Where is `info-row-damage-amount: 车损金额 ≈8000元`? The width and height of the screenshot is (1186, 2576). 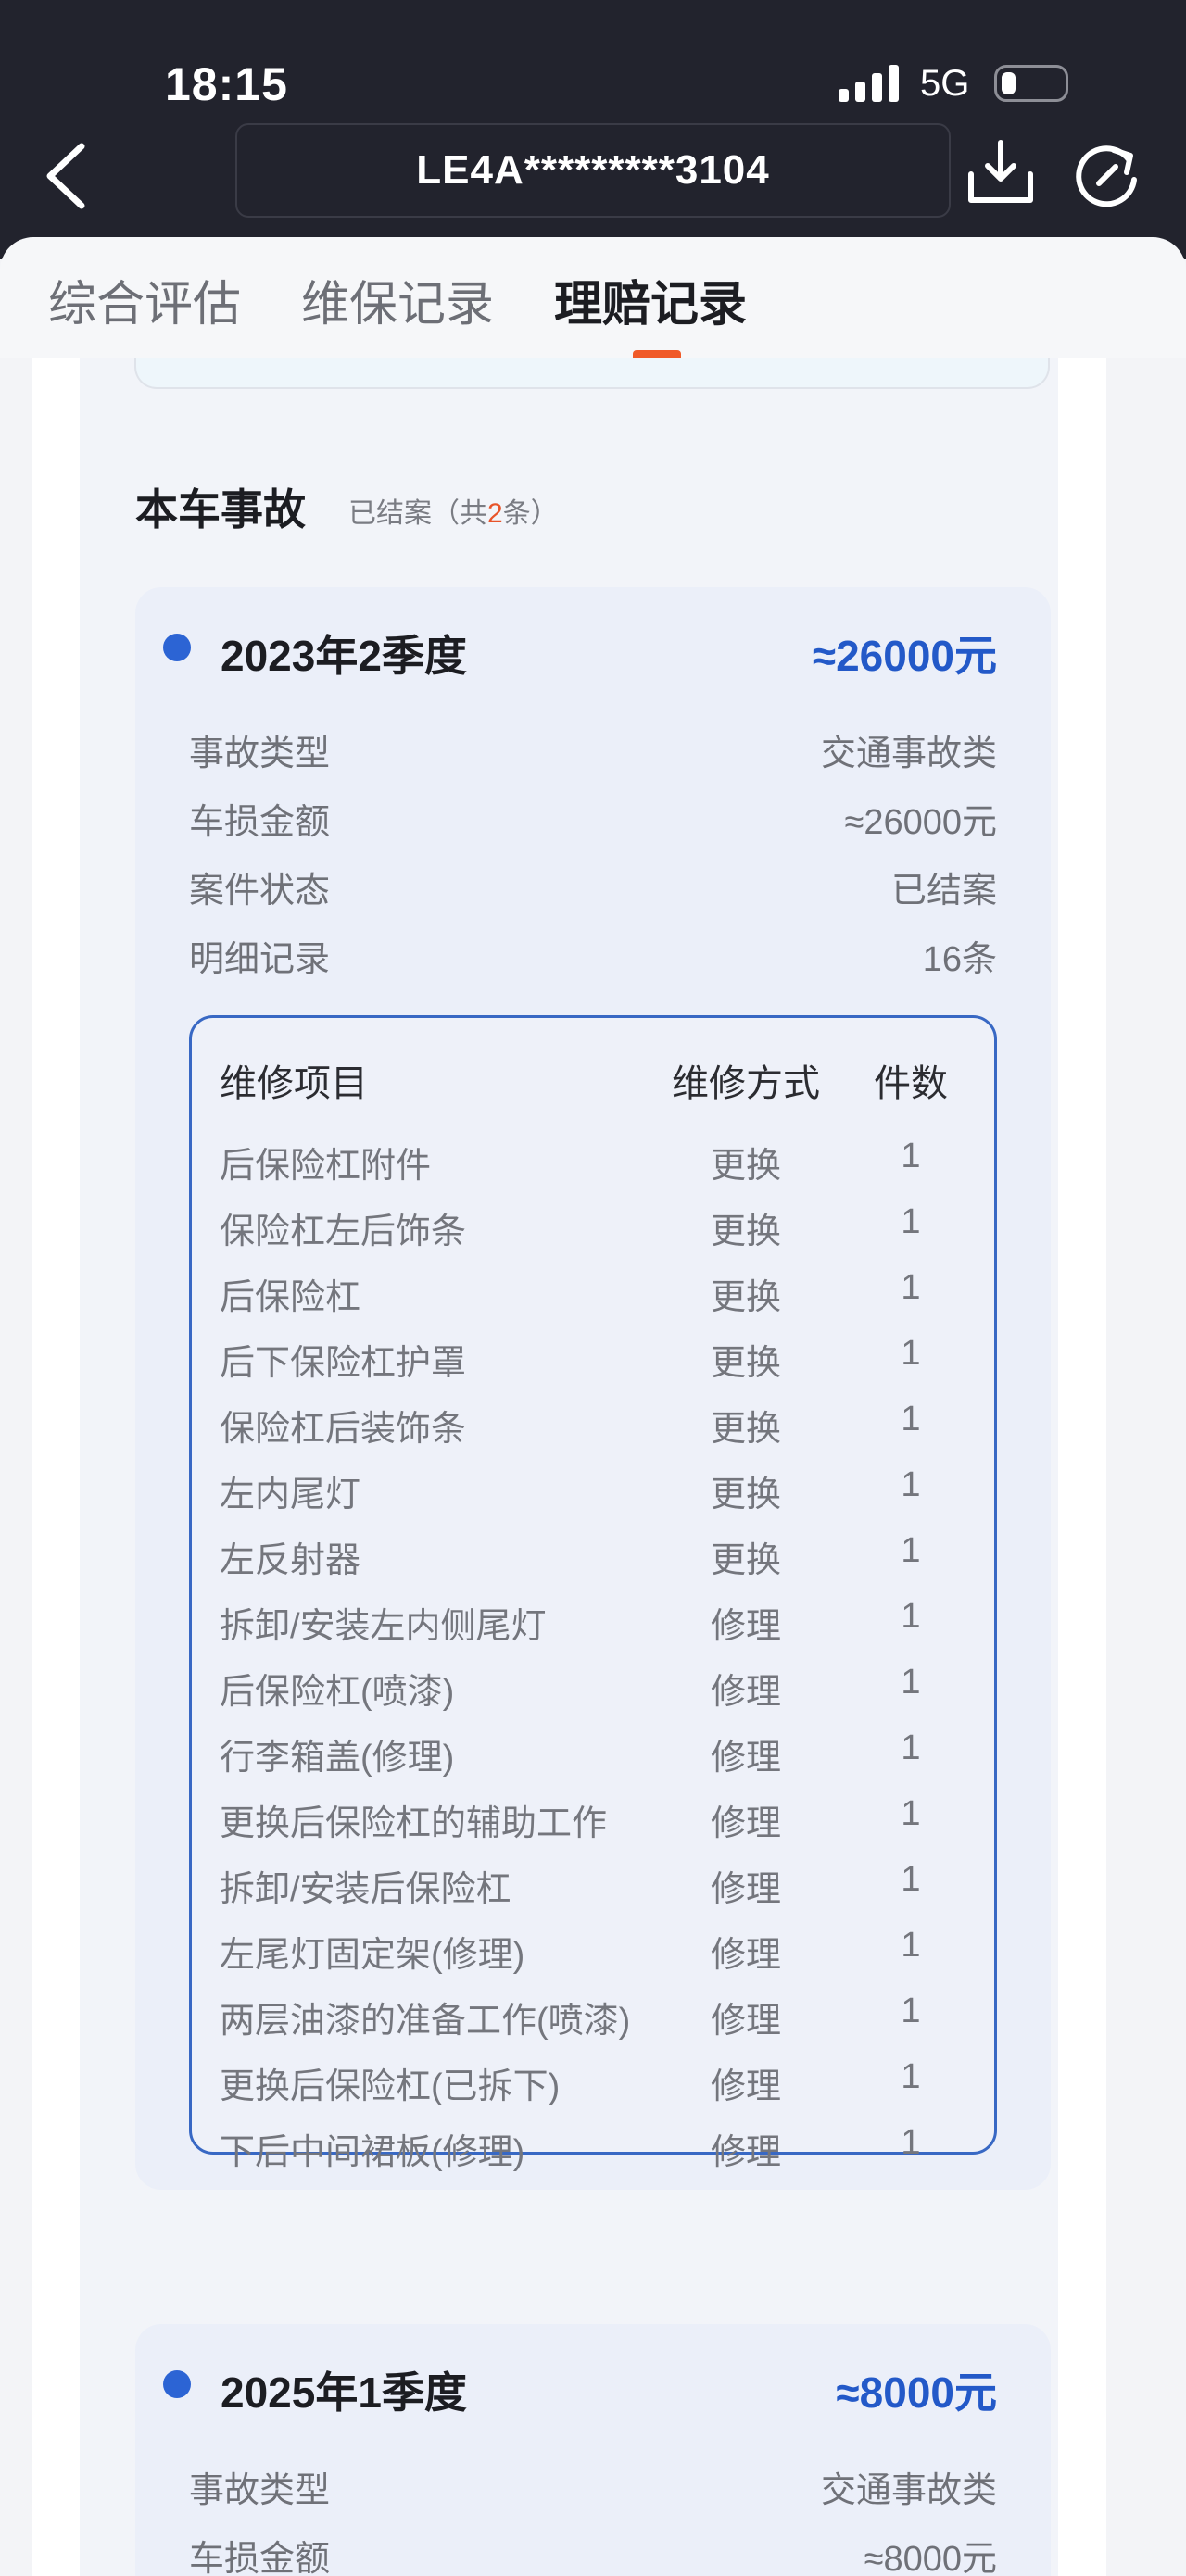 info-row-damage-amount: 车损金额 ≈8000元 is located at coordinates (593, 2553).